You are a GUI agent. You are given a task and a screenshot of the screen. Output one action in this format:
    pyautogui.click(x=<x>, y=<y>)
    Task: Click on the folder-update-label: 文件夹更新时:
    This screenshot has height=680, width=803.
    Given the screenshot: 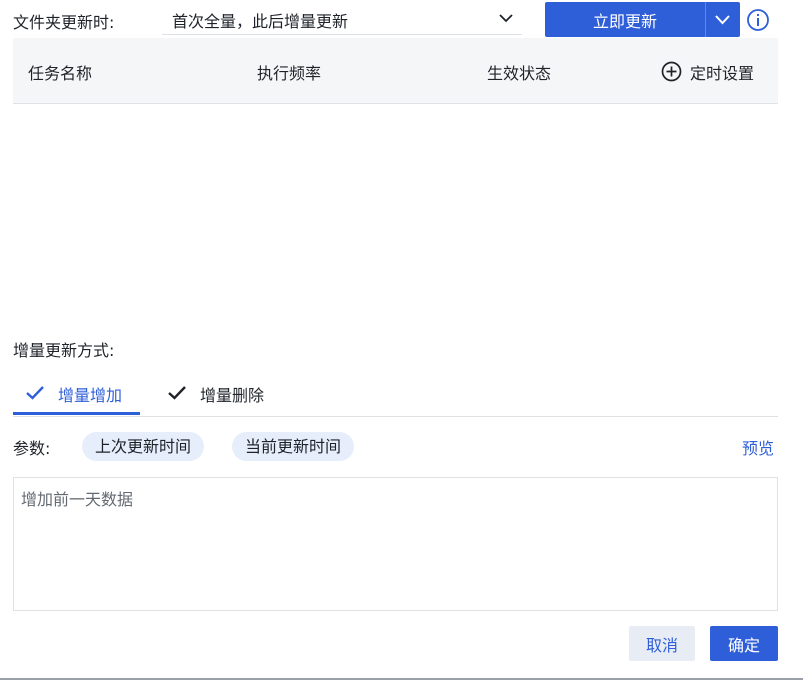 What is the action you would take?
    pyautogui.click(x=64, y=22)
    